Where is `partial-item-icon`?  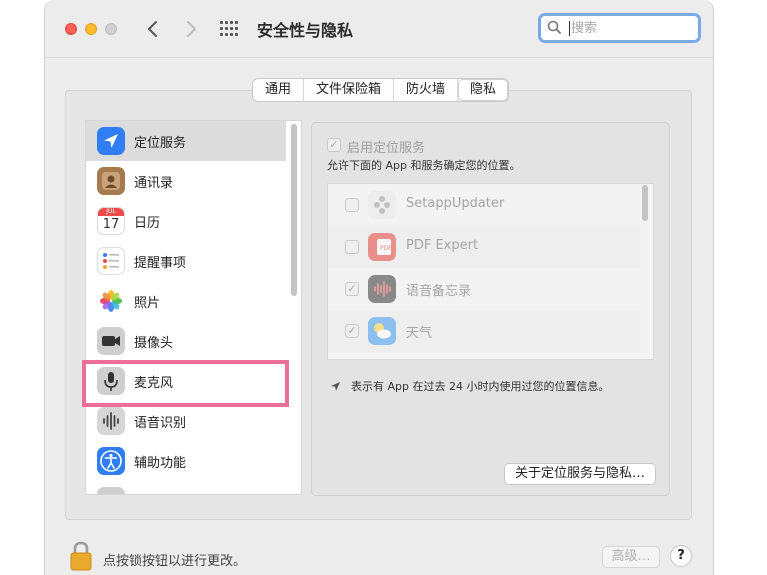
partial-item-icon is located at coordinates (111, 490).